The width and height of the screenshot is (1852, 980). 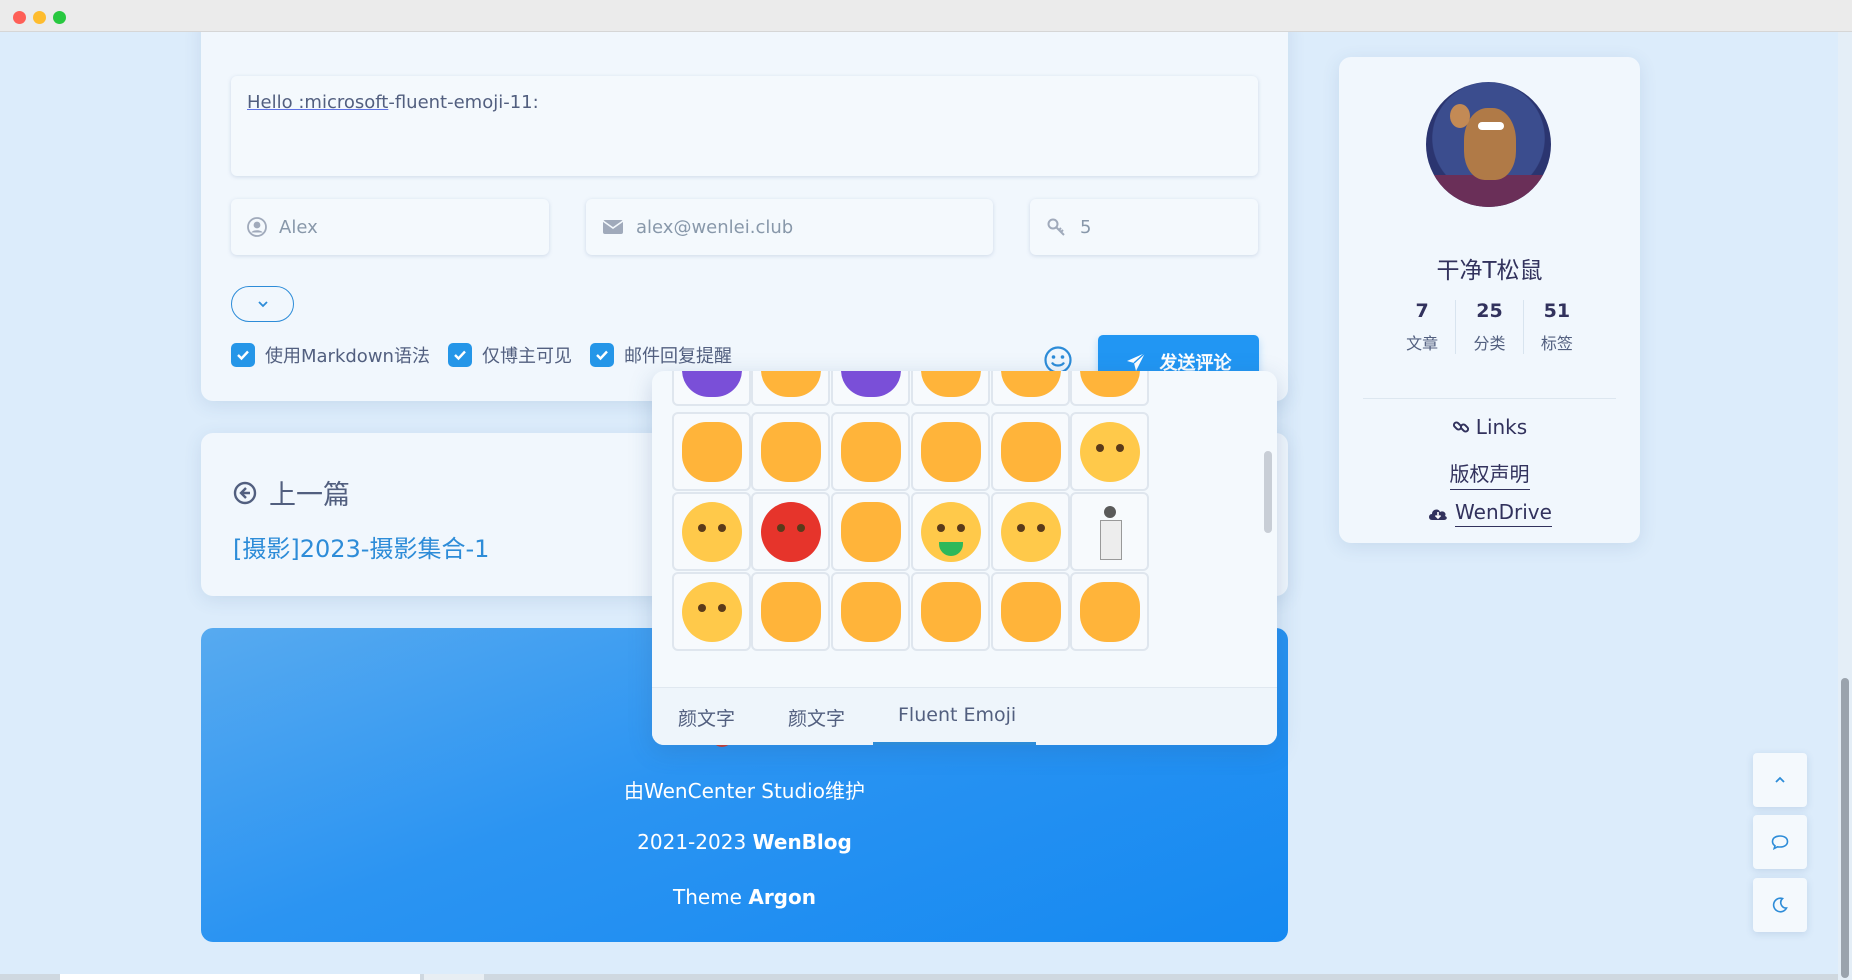 I want to click on emoji-pensive-face, so click(x=711, y=611).